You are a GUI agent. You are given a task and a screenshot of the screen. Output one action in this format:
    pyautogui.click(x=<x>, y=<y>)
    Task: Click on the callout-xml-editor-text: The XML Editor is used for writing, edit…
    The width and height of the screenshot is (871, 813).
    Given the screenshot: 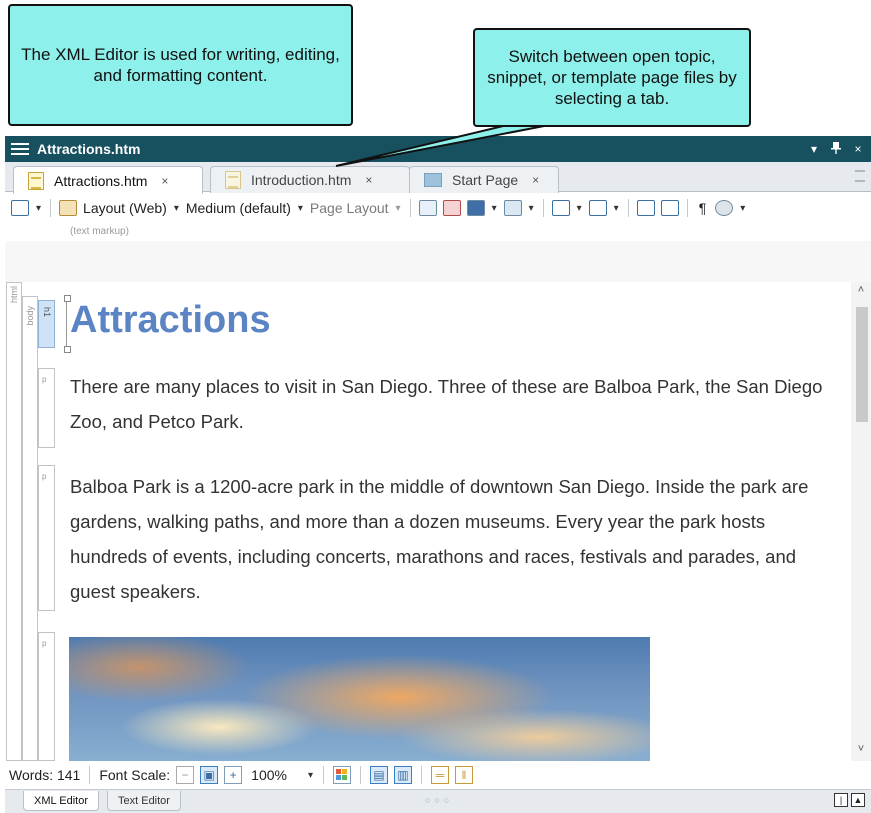 What is the action you would take?
    pyautogui.click(x=180, y=65)
    